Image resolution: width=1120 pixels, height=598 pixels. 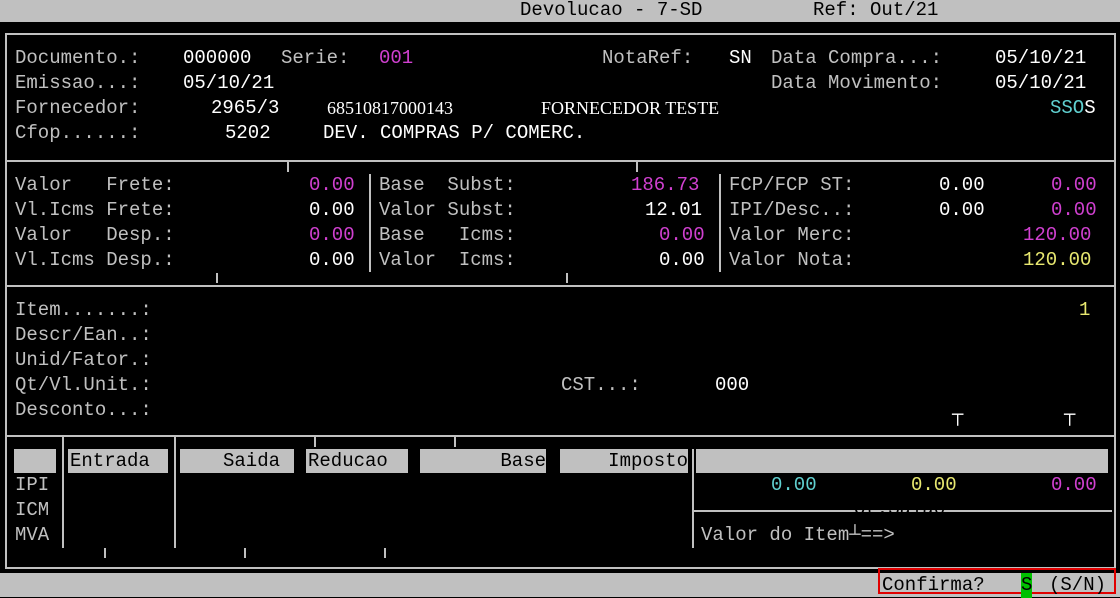 What do you see at coordinates (95, 185) in the screenshot?
I see `valor-frete-label: Valor Frete:` at bounding box center [95, 185].